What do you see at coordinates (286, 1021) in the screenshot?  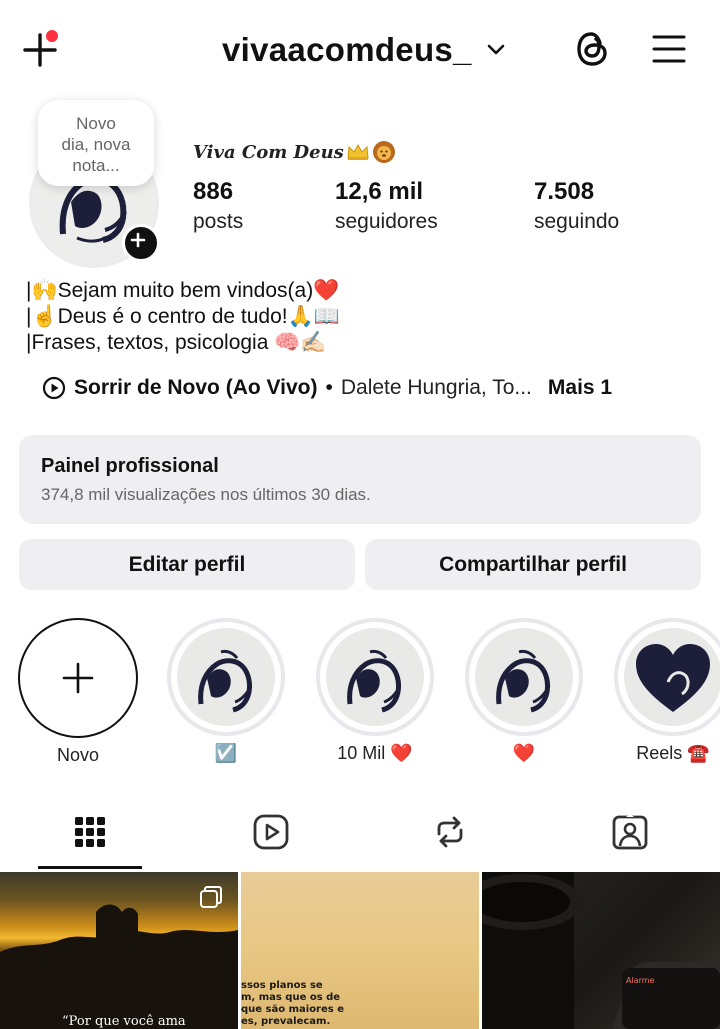 I see `post-caption-line: es, prevalecam.` at bounding box center [286, 1021].